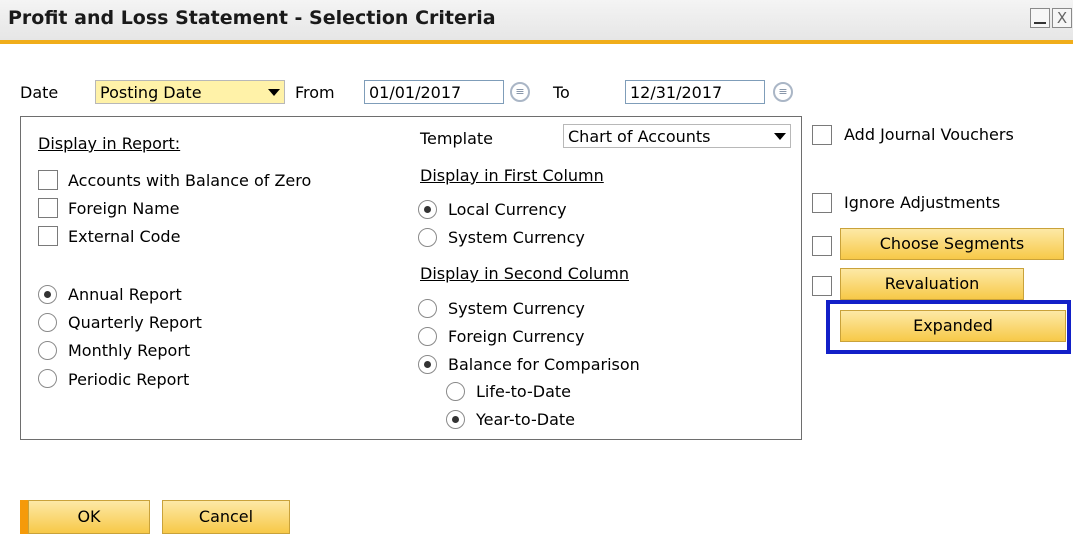 This screenshot has width=1073, height=550. Describe the element at coordinates (822, 286) in the screenshot. I see `revaluation-checkbox` at that location.